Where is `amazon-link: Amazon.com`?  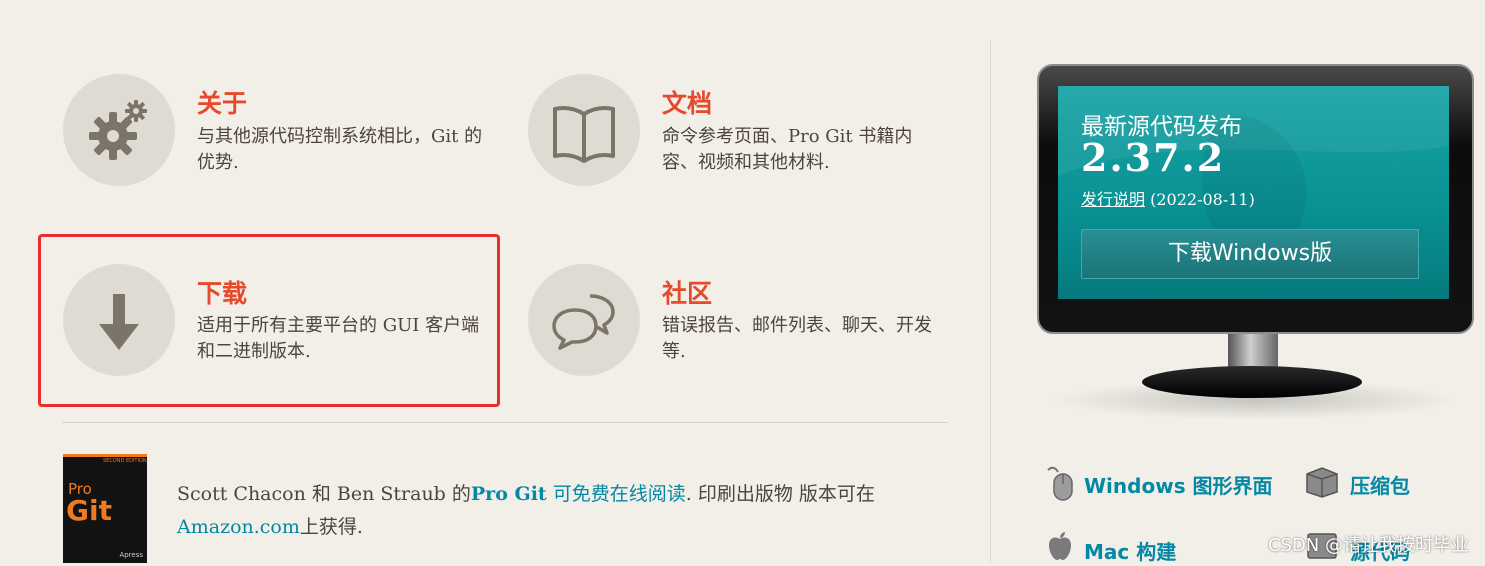
amazon-link: Amazon.com is located at coordinates (238, 527).